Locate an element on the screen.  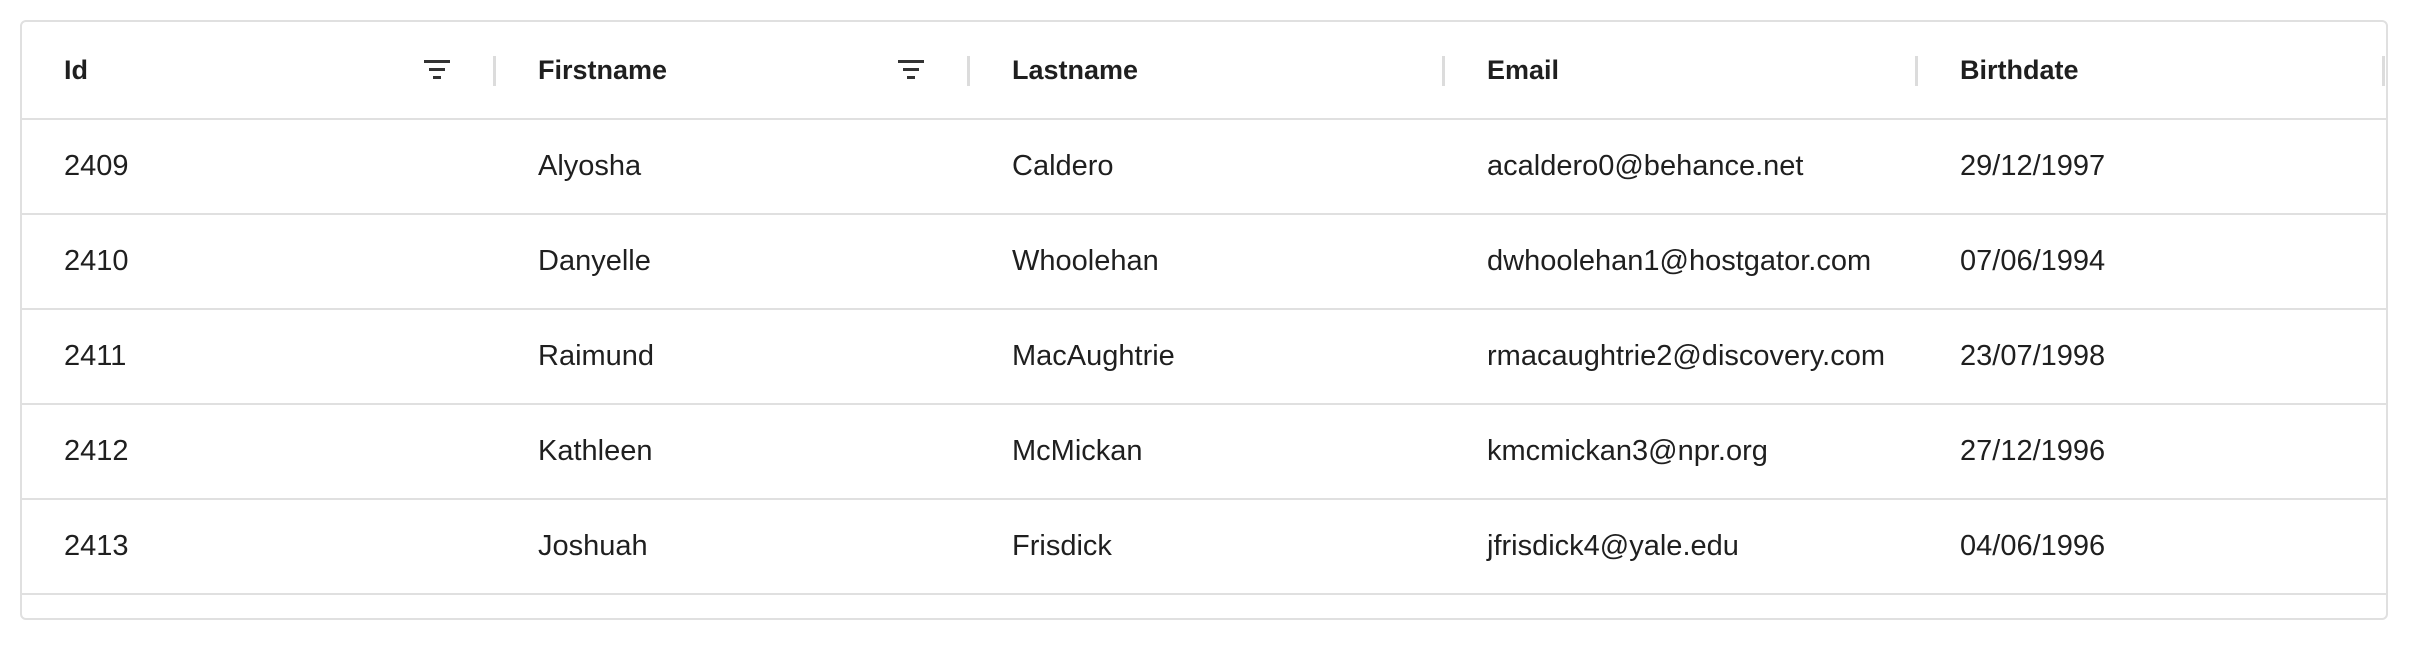
column-title-lastname: Lastname is located at coordinates (1075, 70).